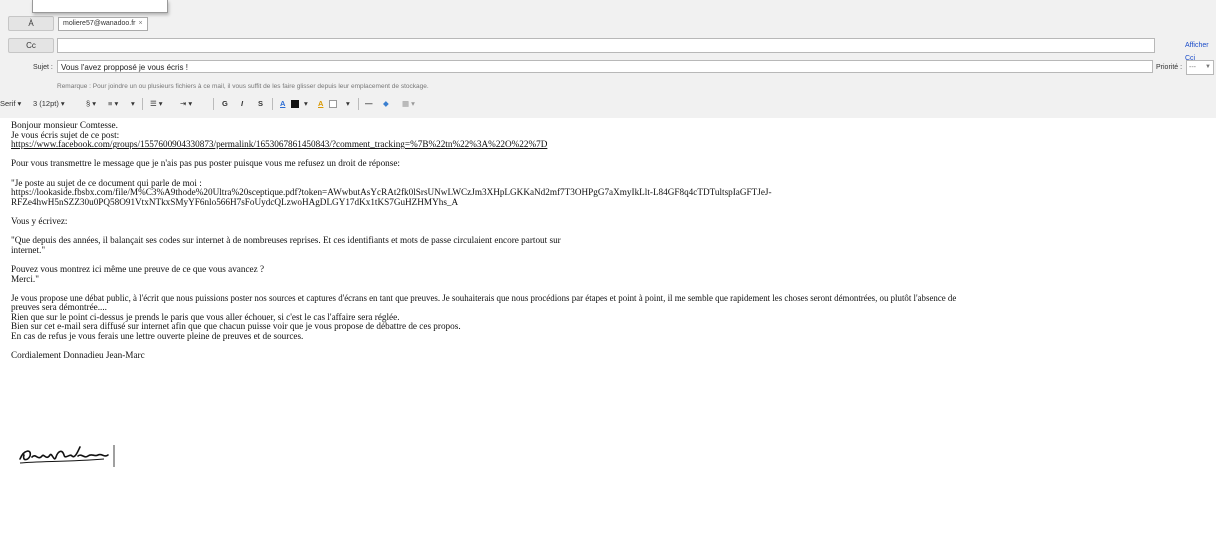  I want to click on horizontal-rule-button: —, so click(369, 104).